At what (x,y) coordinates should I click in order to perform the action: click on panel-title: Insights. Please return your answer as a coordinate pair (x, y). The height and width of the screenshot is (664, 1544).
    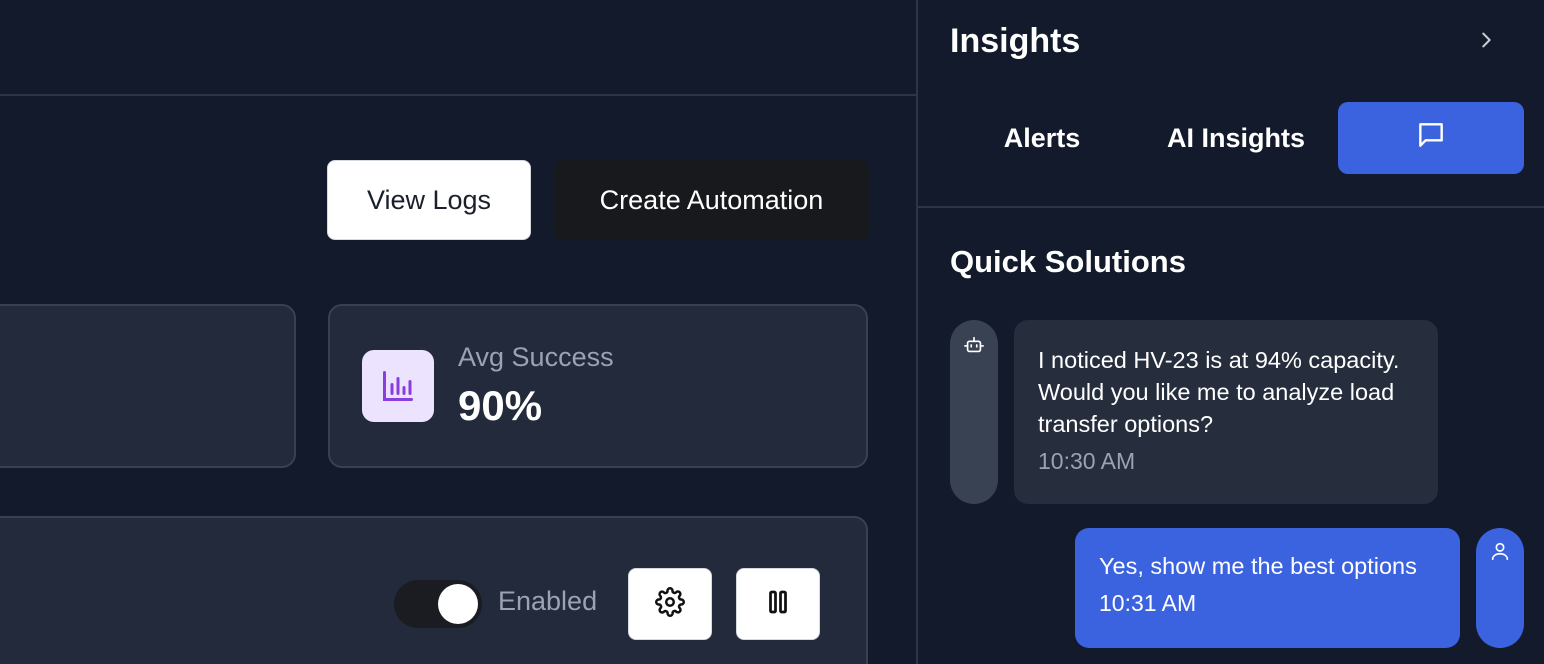
    Looking at the image, I should click on (1015, 41).